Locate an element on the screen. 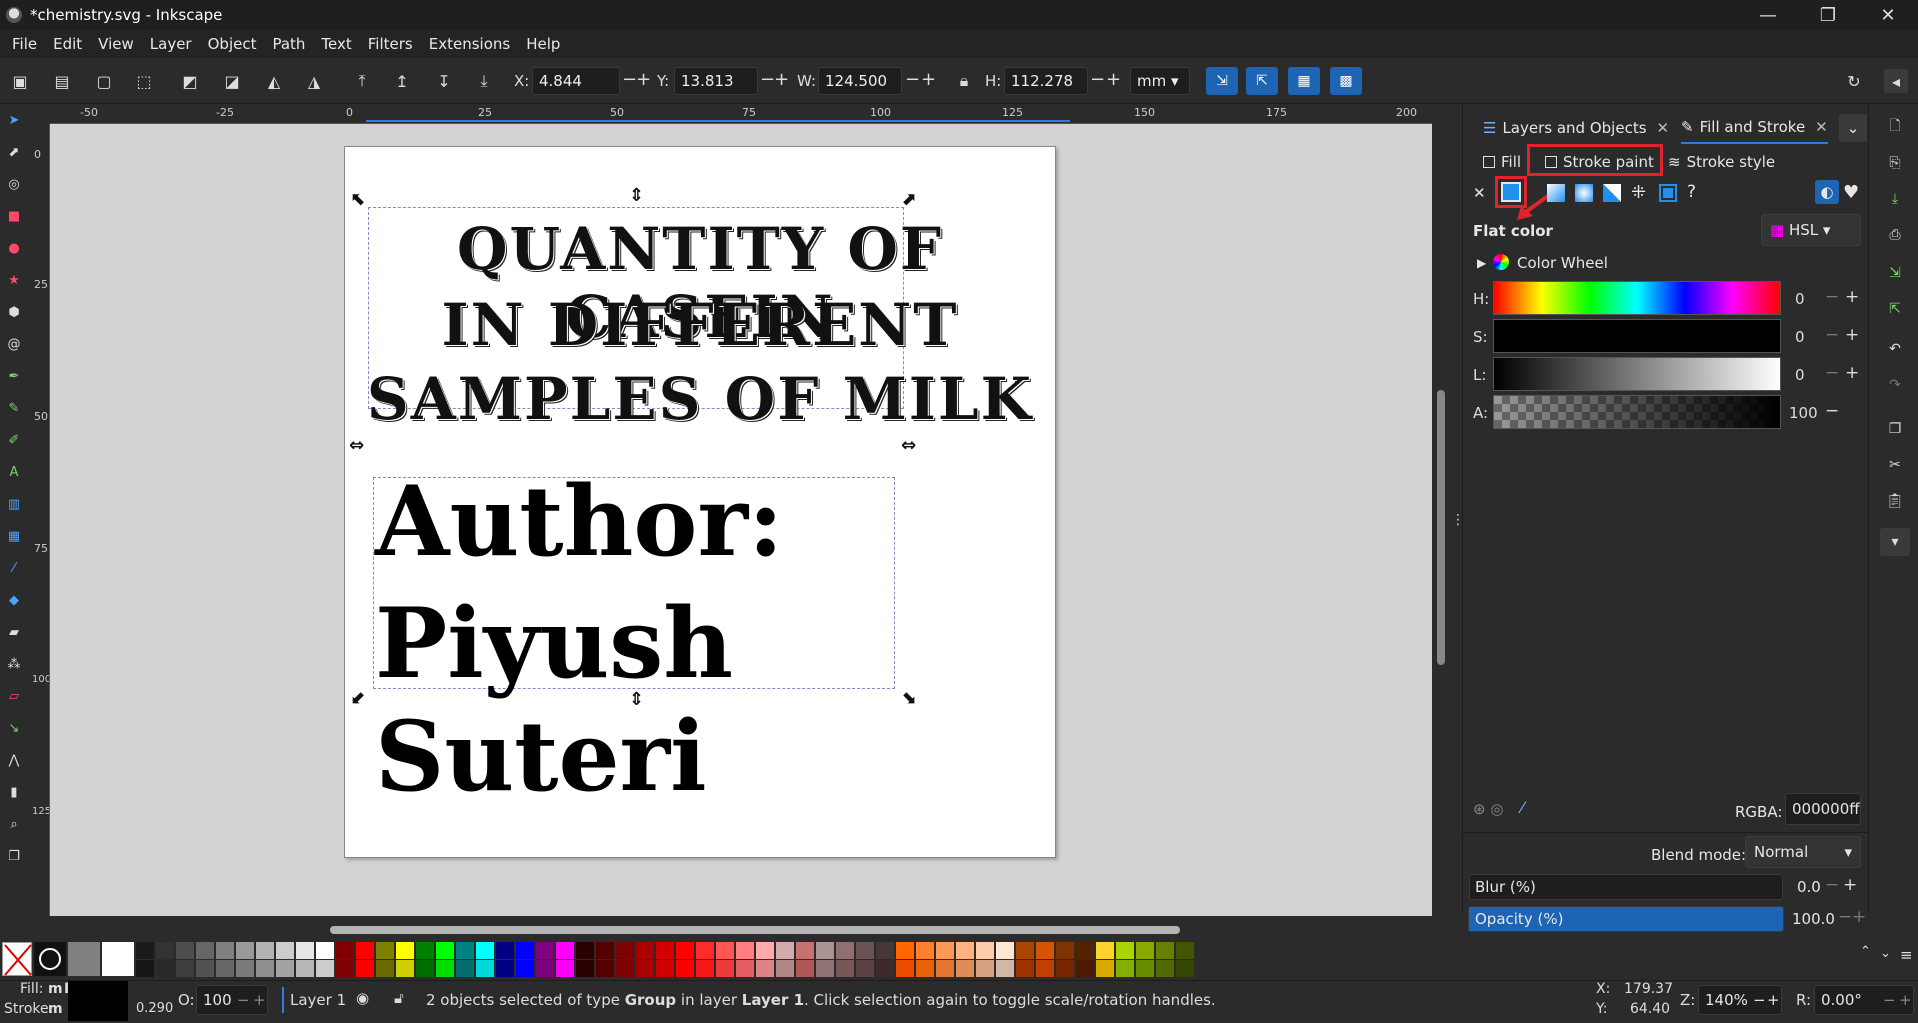 The width and height of the screenshot is (1918, 1023). save-icon: ⤓ is located at coordinates (1895, 199).